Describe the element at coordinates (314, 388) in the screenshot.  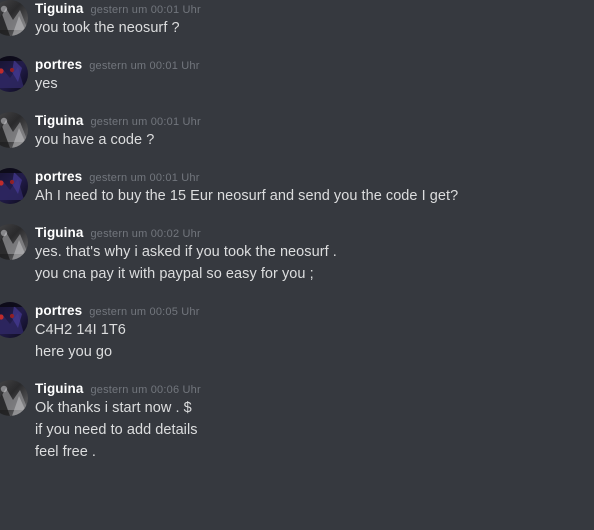
I see `message-header: Tiguina gestern um 00:06 Uhr` at that location.